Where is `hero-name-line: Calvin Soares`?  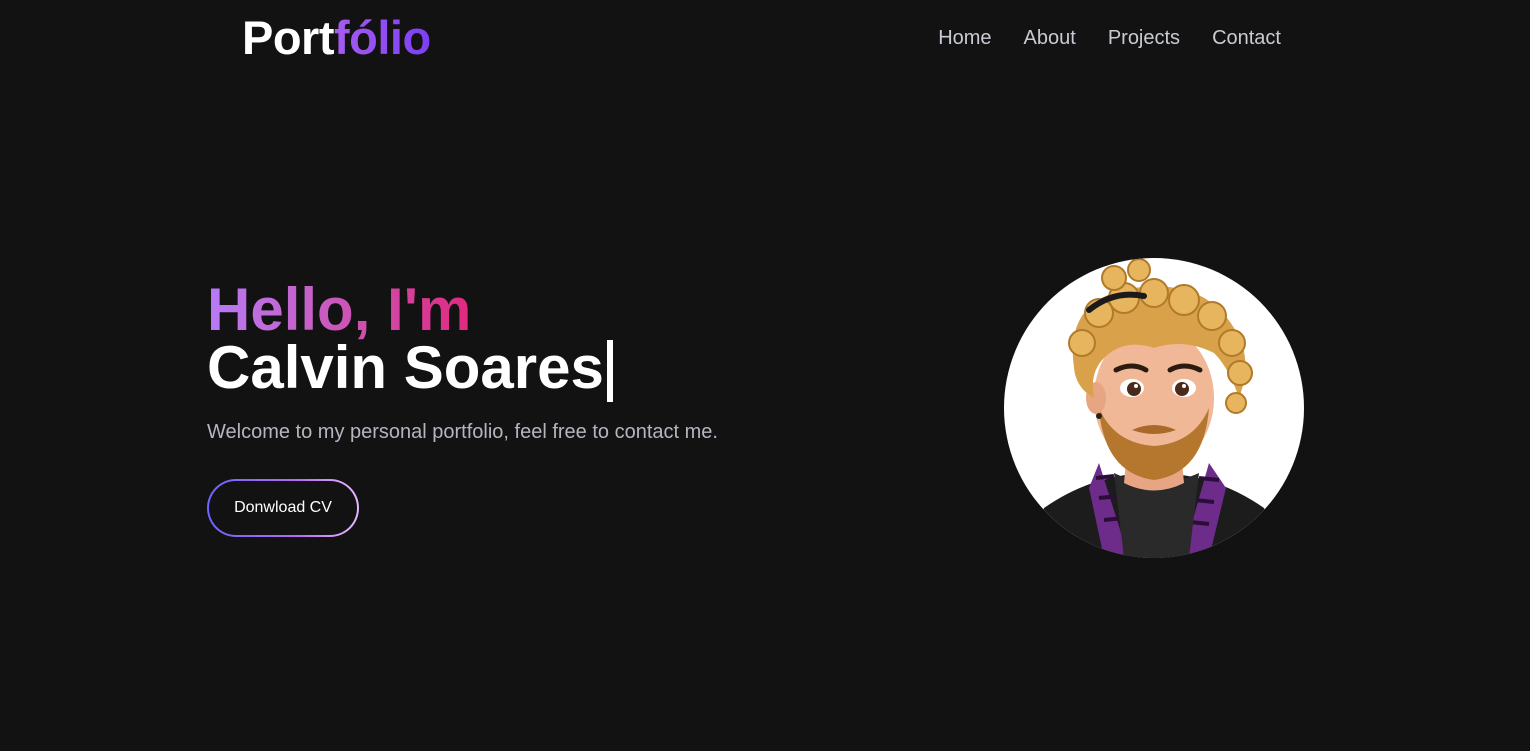 hero-name-line: Calvin Soares is located at coordinates (462, 370).